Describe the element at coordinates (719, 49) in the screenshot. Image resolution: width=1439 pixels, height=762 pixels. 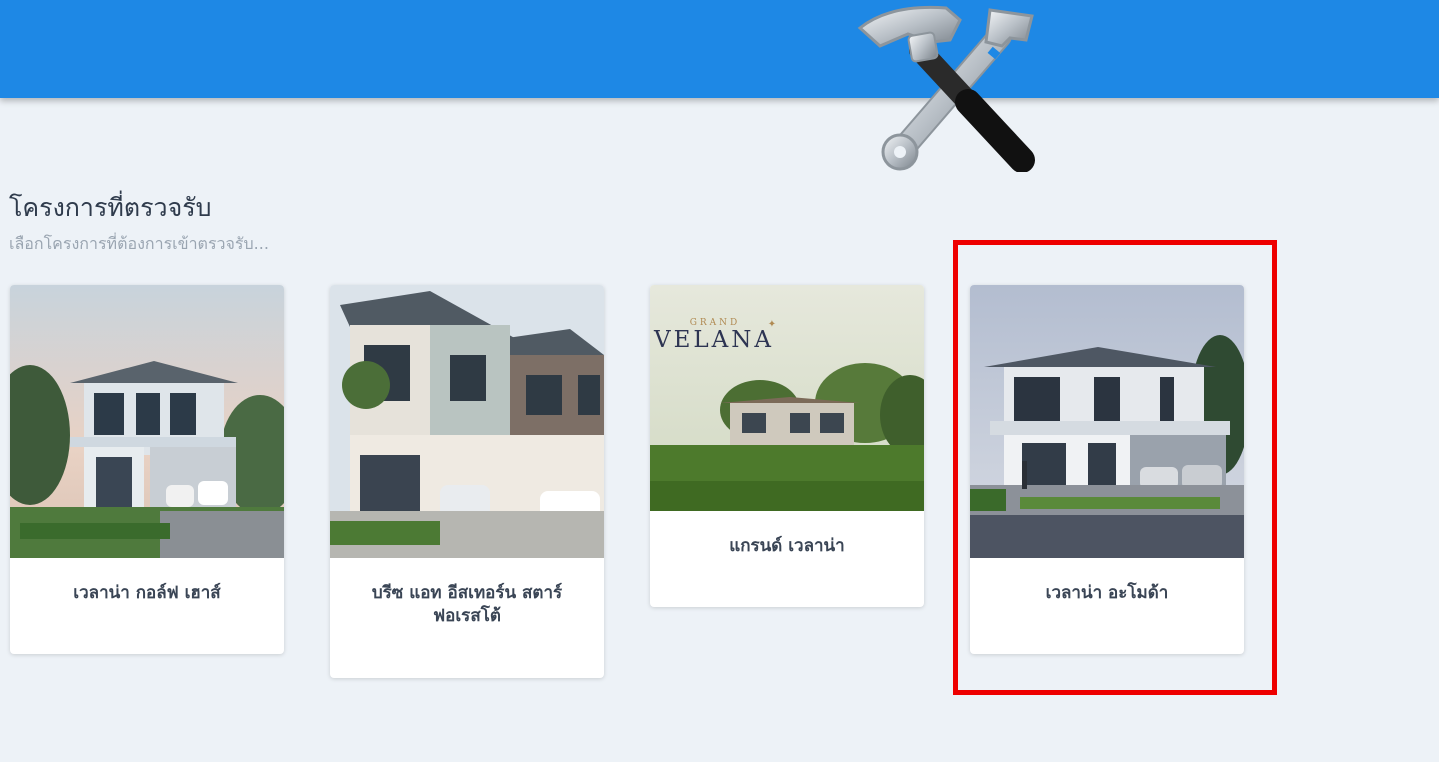
I see `top-app-bar` at that location.